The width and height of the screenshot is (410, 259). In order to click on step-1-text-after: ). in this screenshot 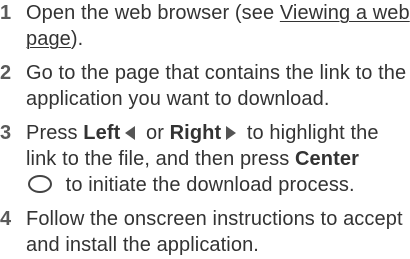, I will do `click(77, 39)`.